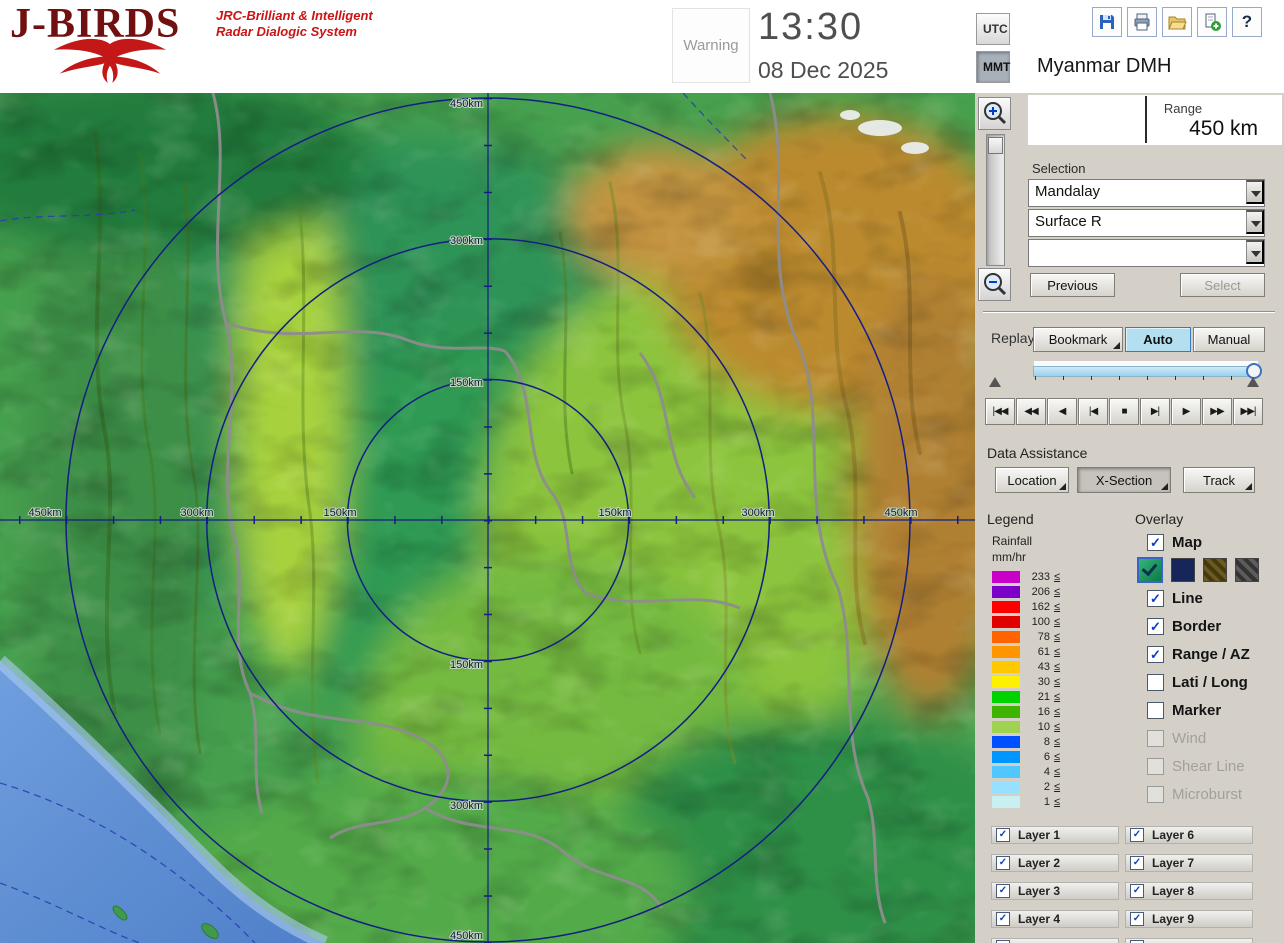 Image resolution: width=1284 pixels, height=943 pixels. Describe the element at coordinates (1214, 542) in the screenshot. I see `overlay-item-map: ✓ Map` at that location.